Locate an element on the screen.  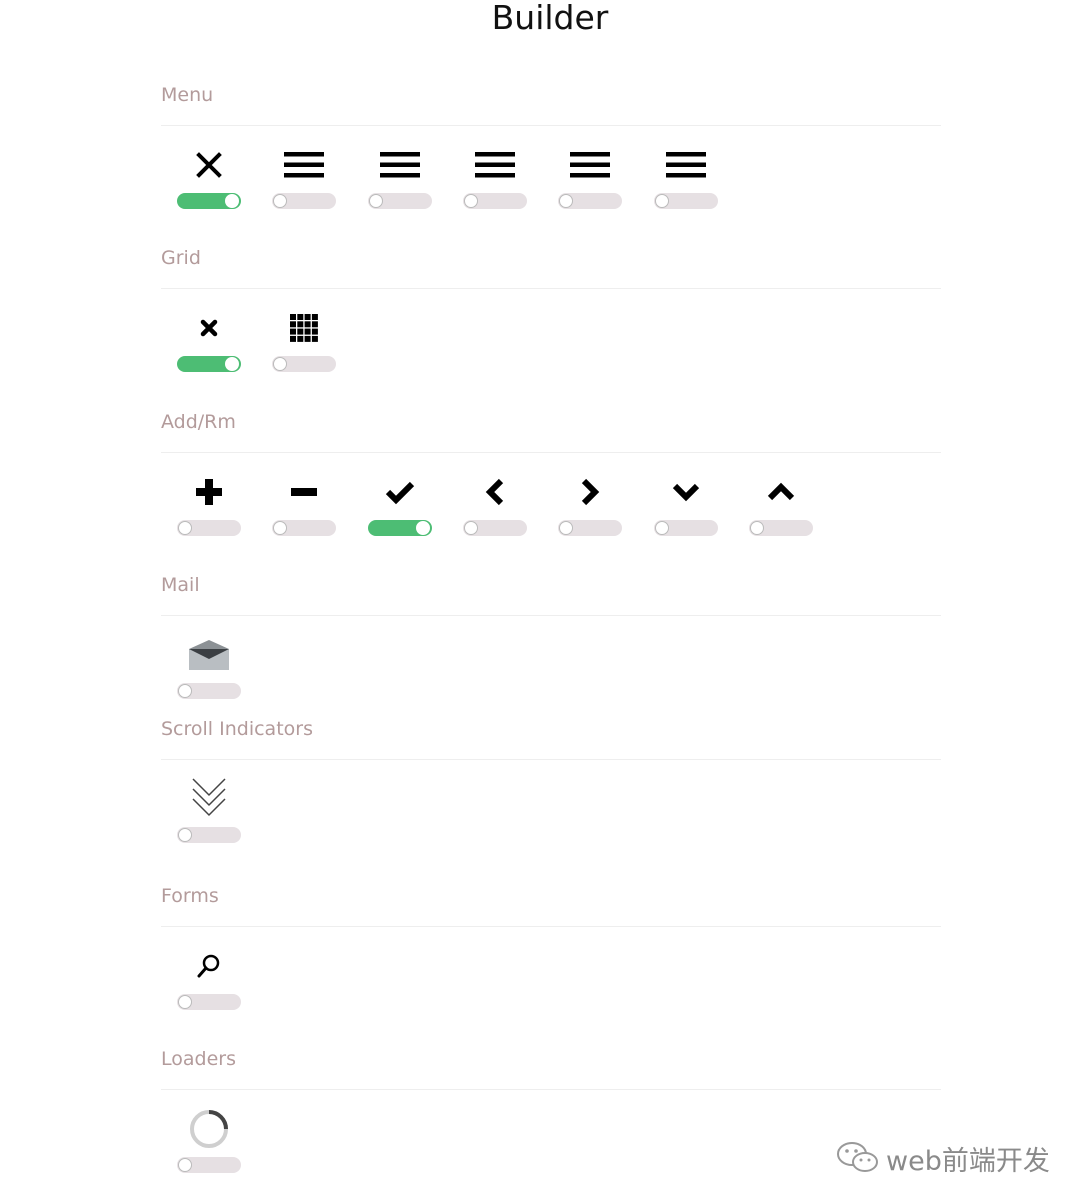
wechat-icon is located at coordinates (857, 1157).